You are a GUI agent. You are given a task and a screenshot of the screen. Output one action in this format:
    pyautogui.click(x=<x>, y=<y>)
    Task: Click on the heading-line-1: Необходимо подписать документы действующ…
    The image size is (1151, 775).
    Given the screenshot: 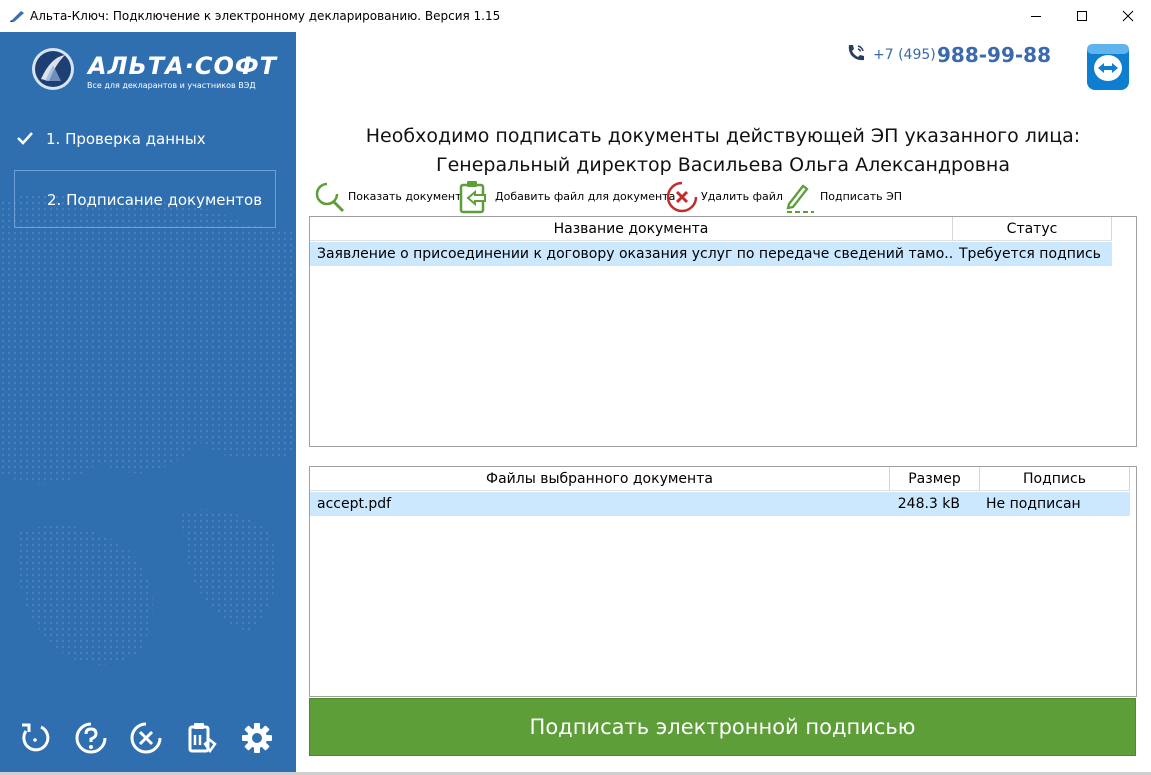 What is the action you would take?
    pyautogui.click(x=723, y=136)
    